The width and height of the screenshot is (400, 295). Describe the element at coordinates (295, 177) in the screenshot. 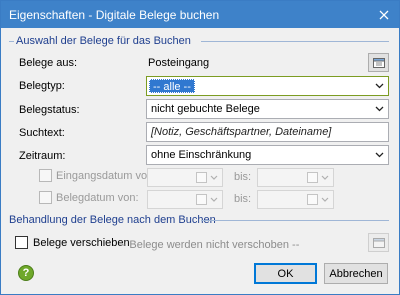

I see `eingangsdatum-bis-field` at that location.